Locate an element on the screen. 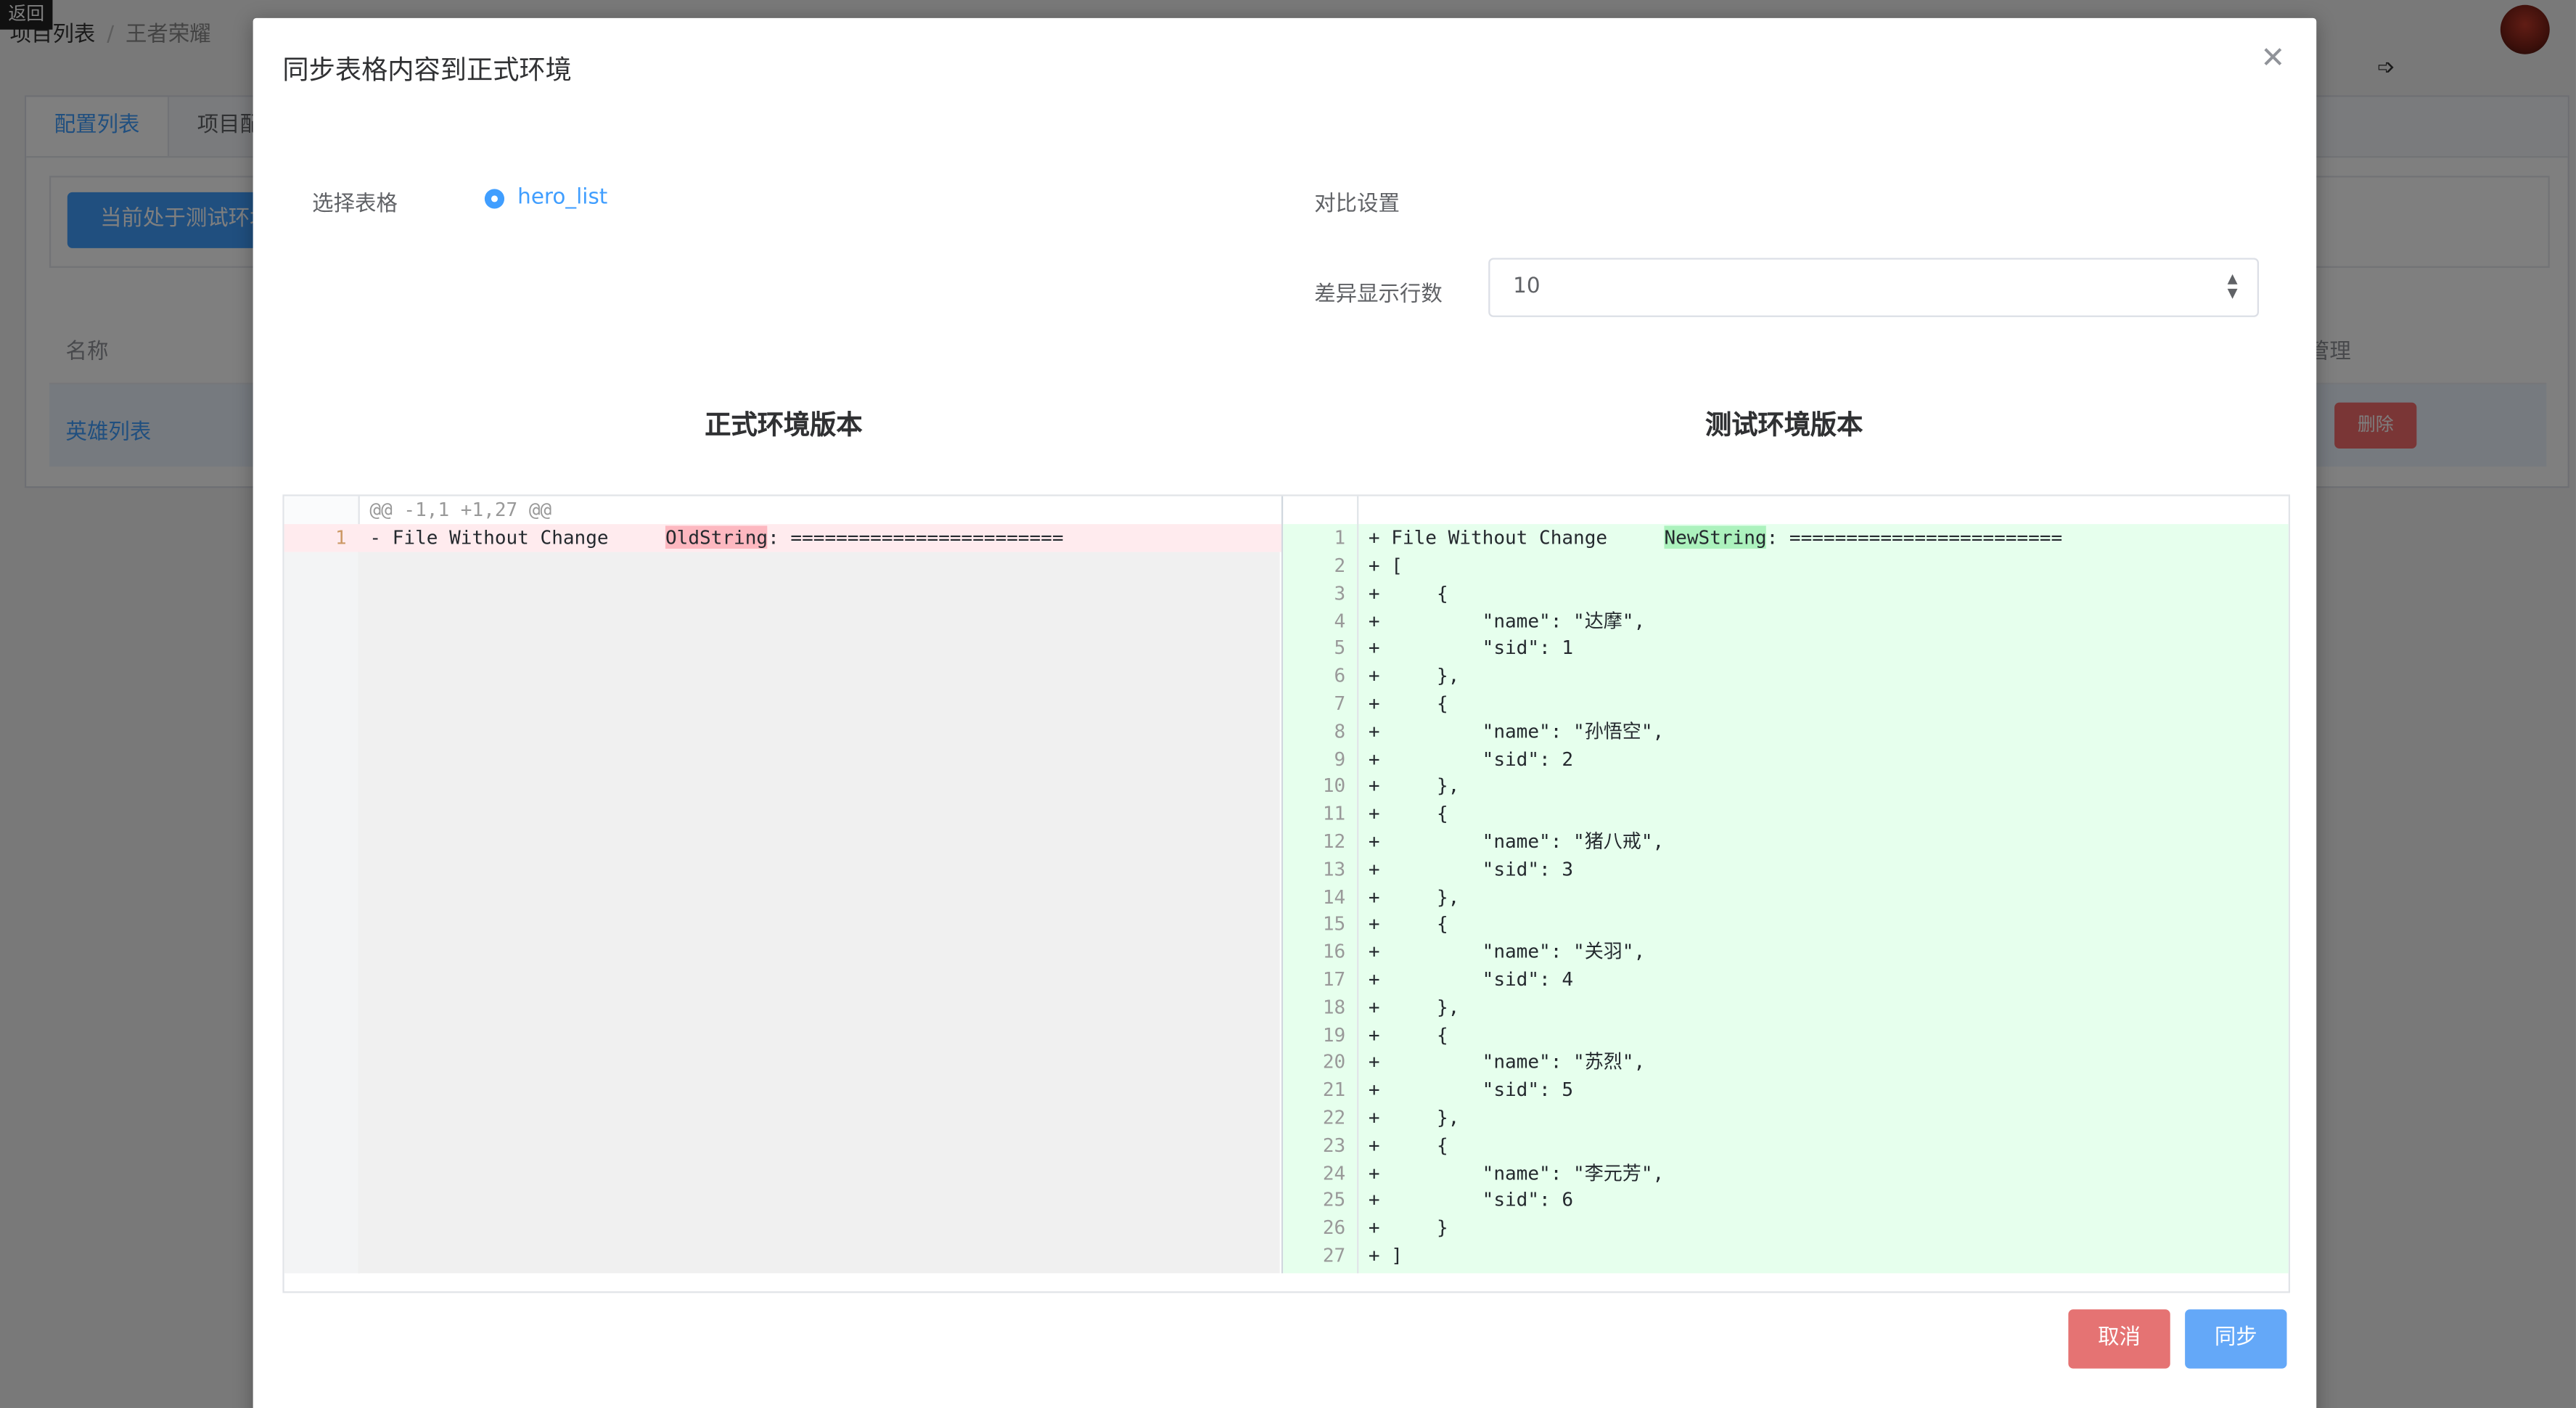 The width and height of the screenshot is (2576, 1408). added-line: 8 + "name": "孙悟空", is located at coordinates (1786, 732).